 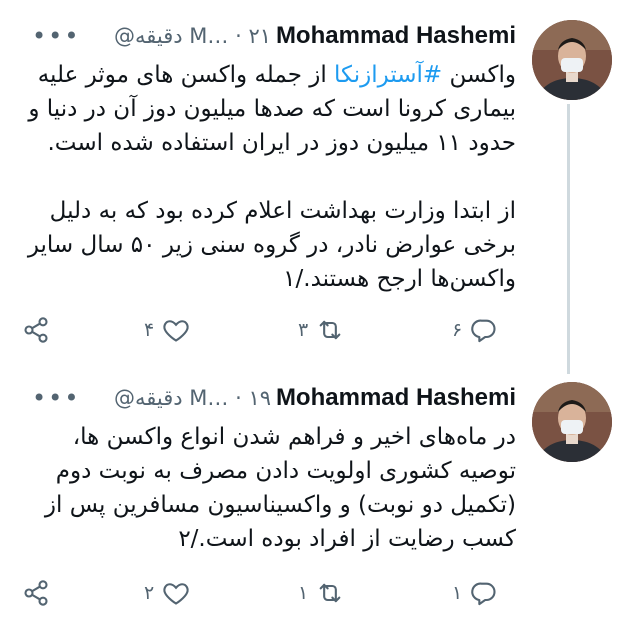 I want to click on reply-count: ۶, so click(x=457, y=330).